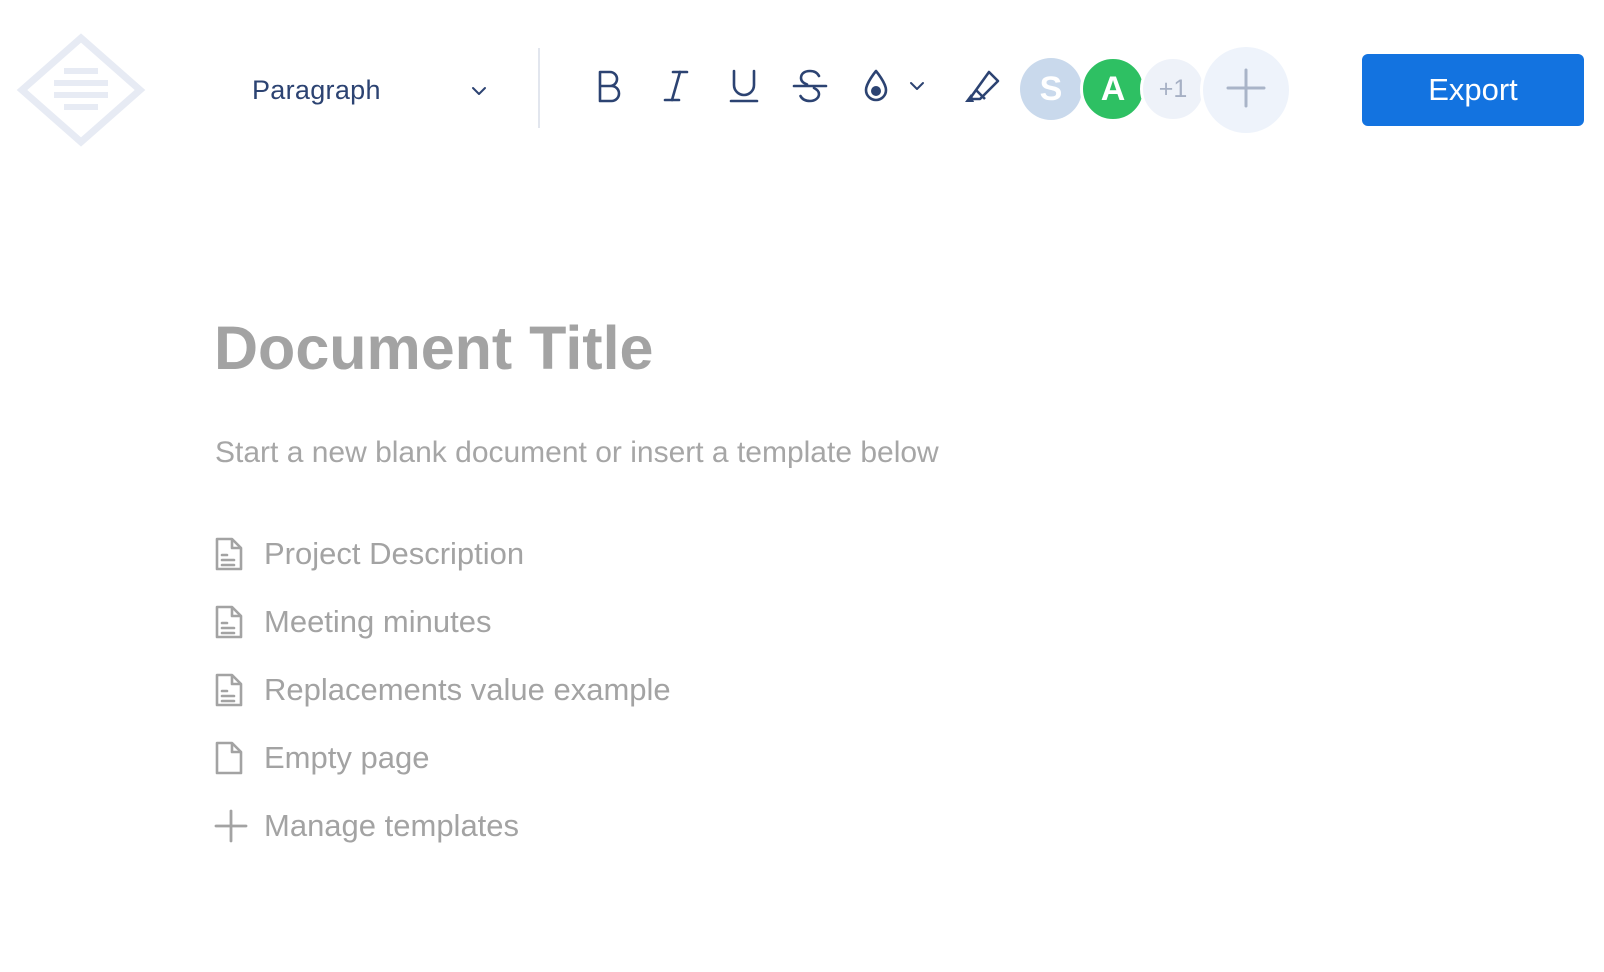  I want to click on template-label: Project Description, so click(394, 553).